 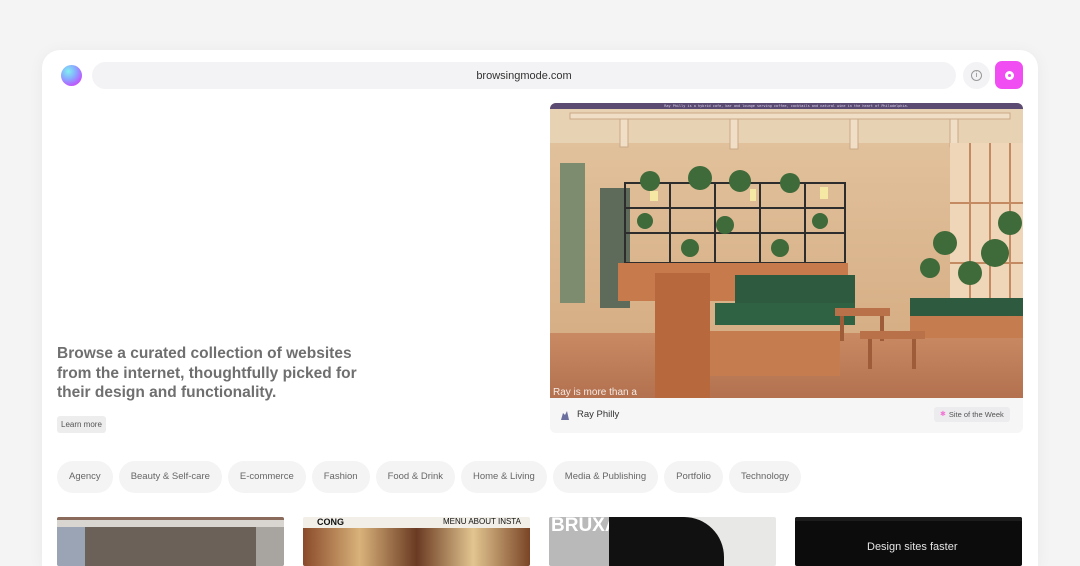 I want to click on puzzle-logo-icon, so click(x=565, y=415).